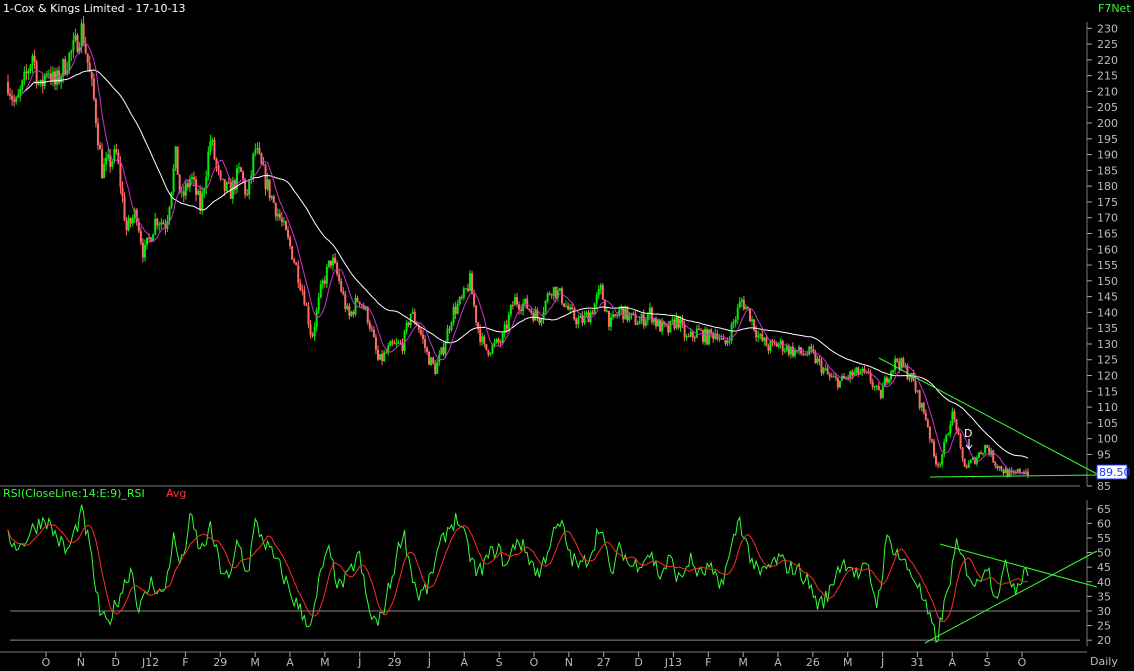 This screenshot has height=671, width=1134. Describe the element at coordinates (1107, 186) in the screenshot. I see `price-tick-label: 180` at that location.